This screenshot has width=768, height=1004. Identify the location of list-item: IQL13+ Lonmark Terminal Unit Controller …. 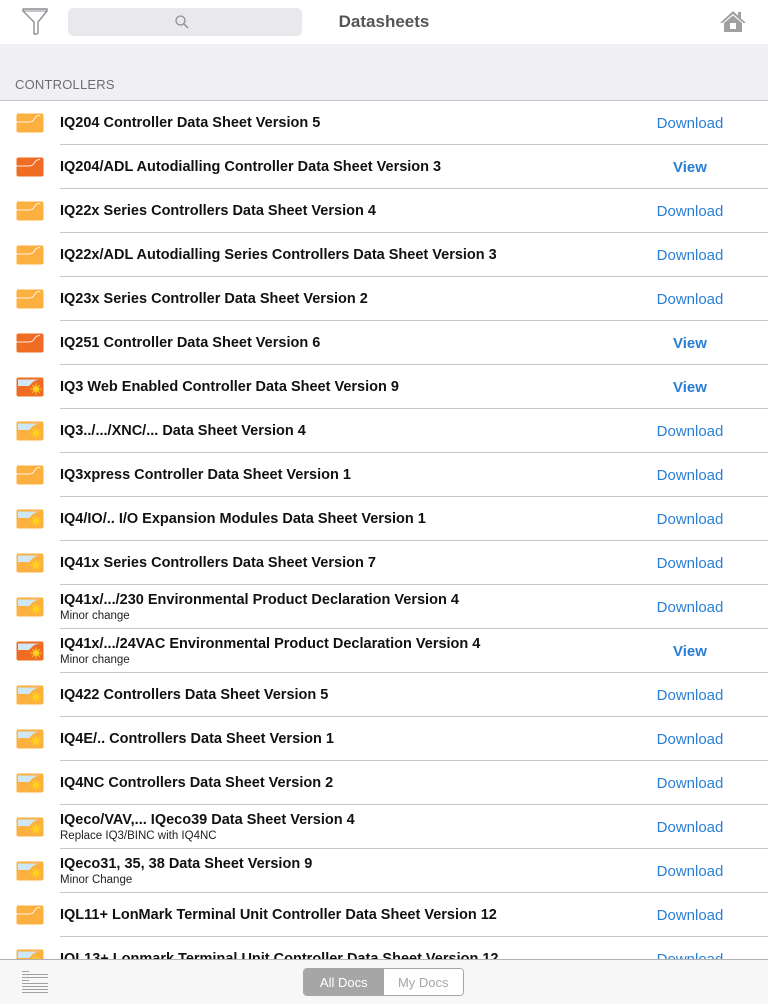
(384, 948).